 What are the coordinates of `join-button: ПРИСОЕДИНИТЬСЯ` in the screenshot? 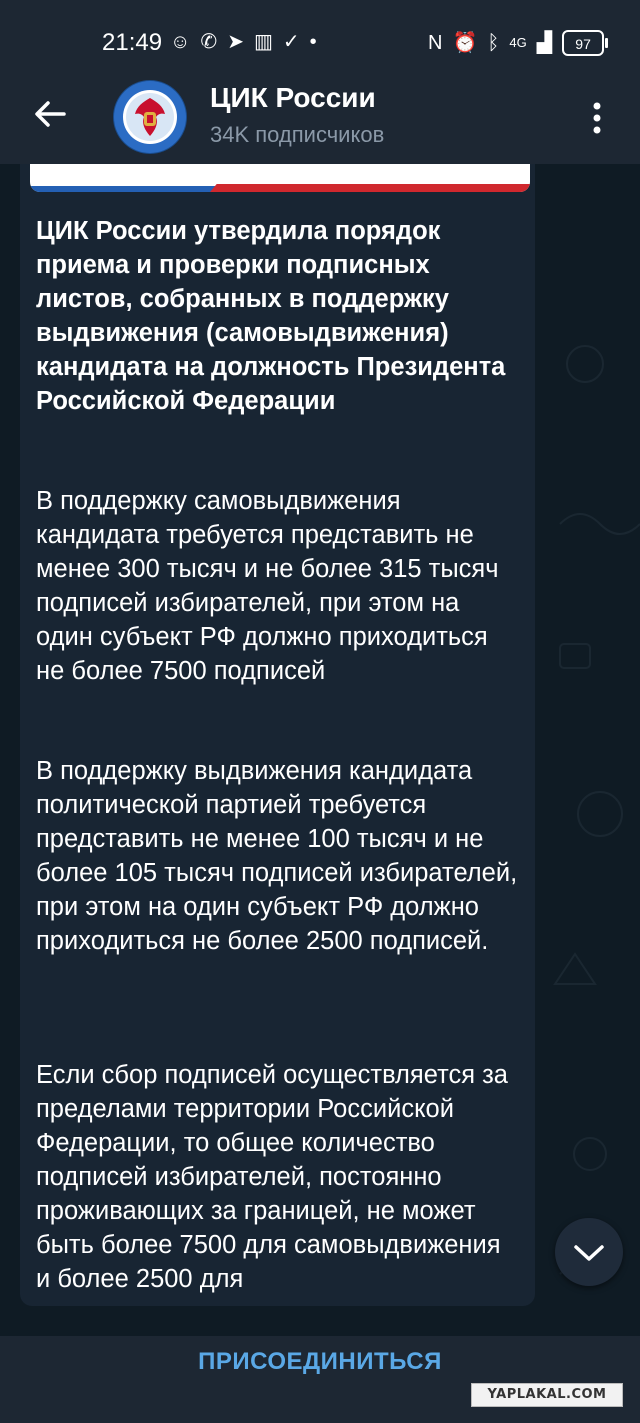 It's located at (320, 1363).